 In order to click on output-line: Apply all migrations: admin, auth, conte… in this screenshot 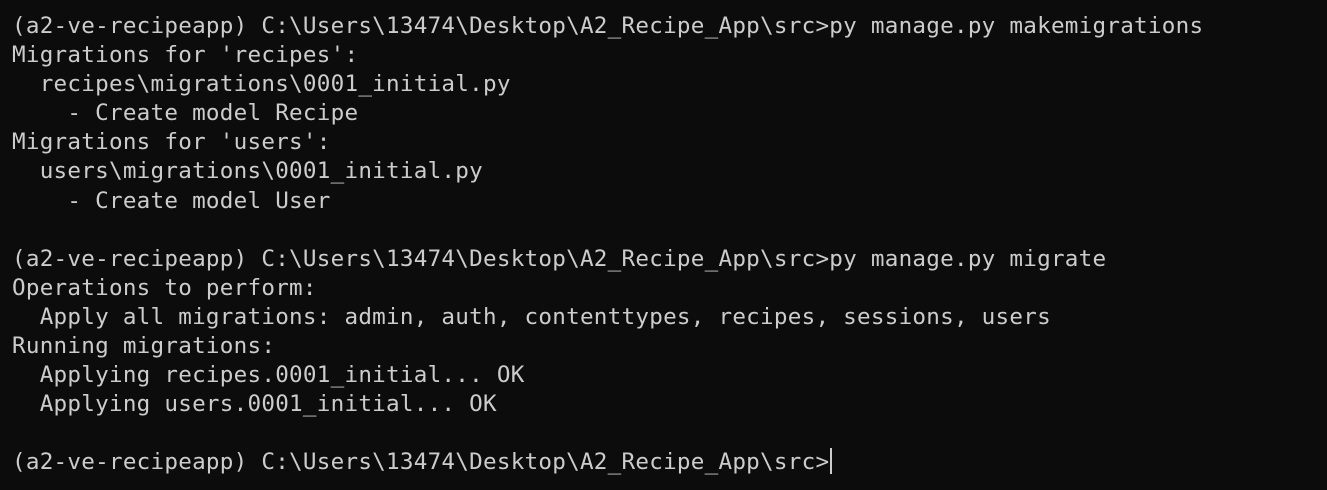, I will do `click(531, 316)`.